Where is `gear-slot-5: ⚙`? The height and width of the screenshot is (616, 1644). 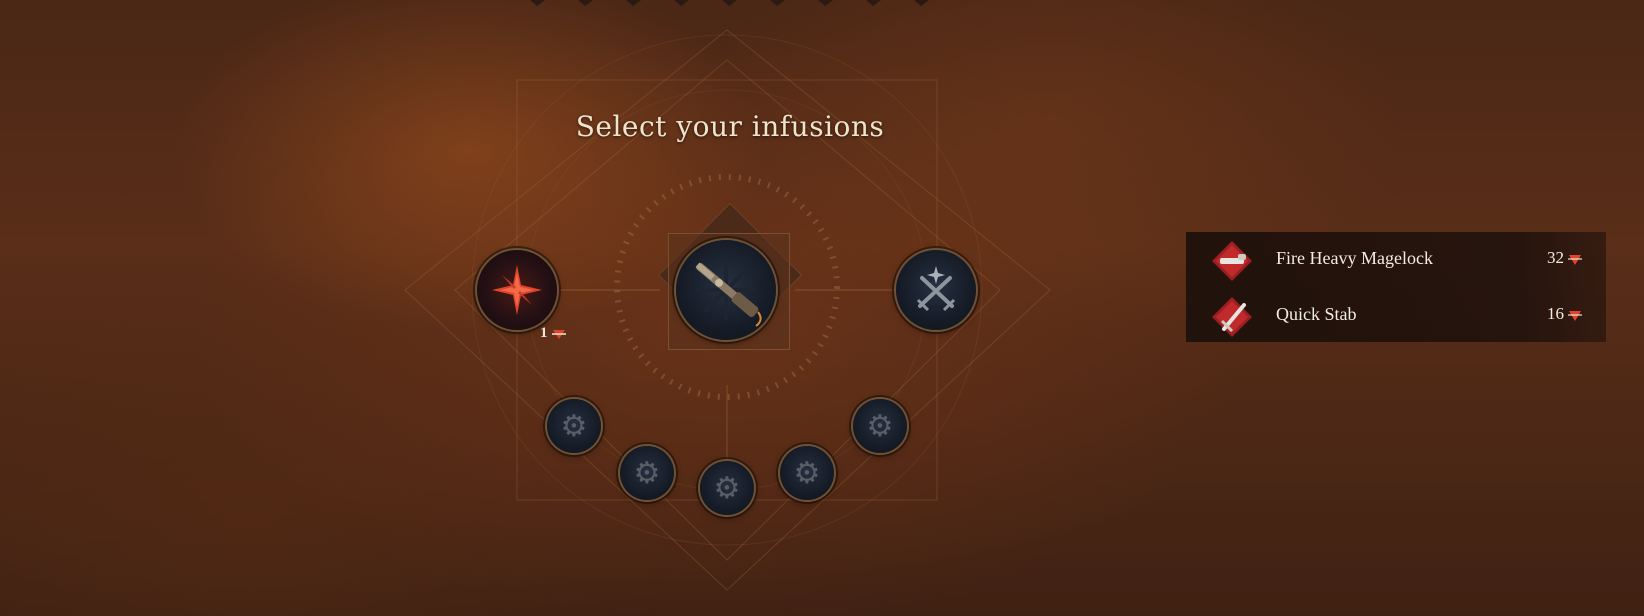 gear-slot-5: ⚙ is located at coordinates (880, 426).